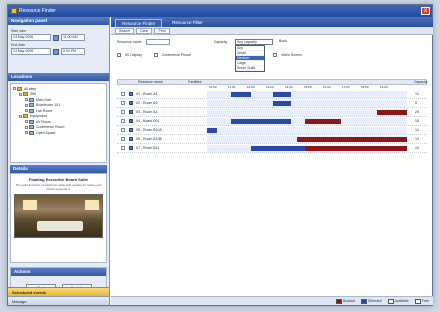  I want to click on table-row: 02 - Room B2 8, so click(272, 103).